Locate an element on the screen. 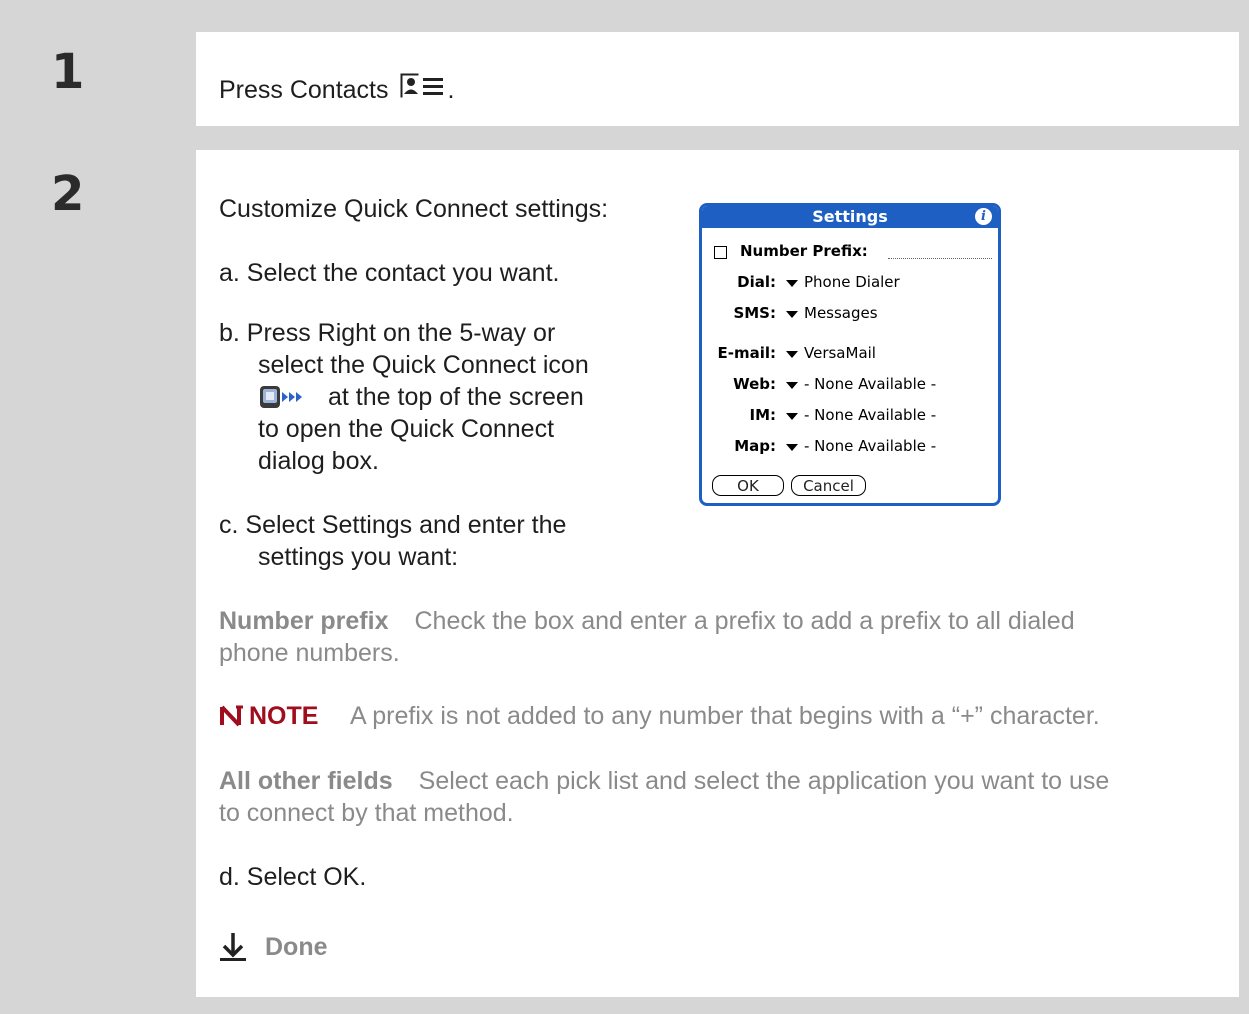 This screenshot has height=1014, width=1249. done-label: Done is located at coordinates (296, 947).